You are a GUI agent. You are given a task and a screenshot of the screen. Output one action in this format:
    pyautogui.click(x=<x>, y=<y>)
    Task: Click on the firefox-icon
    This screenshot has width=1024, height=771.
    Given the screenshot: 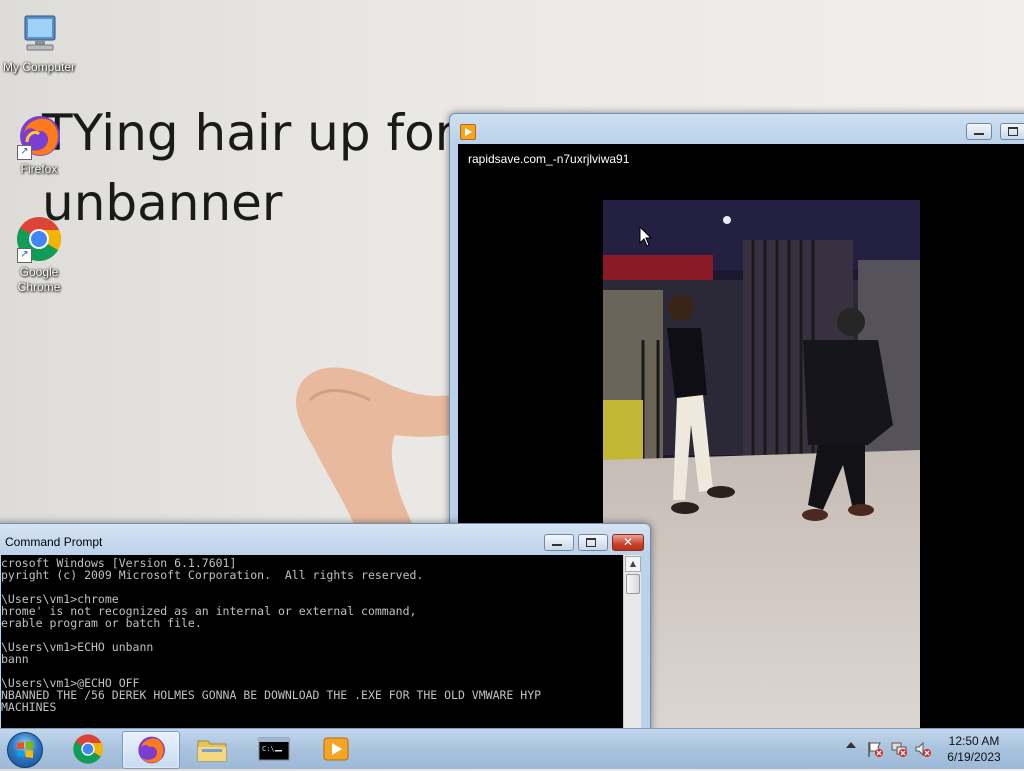 What is the action you would take?
    pyautogui.click(x=151, y=750)
    